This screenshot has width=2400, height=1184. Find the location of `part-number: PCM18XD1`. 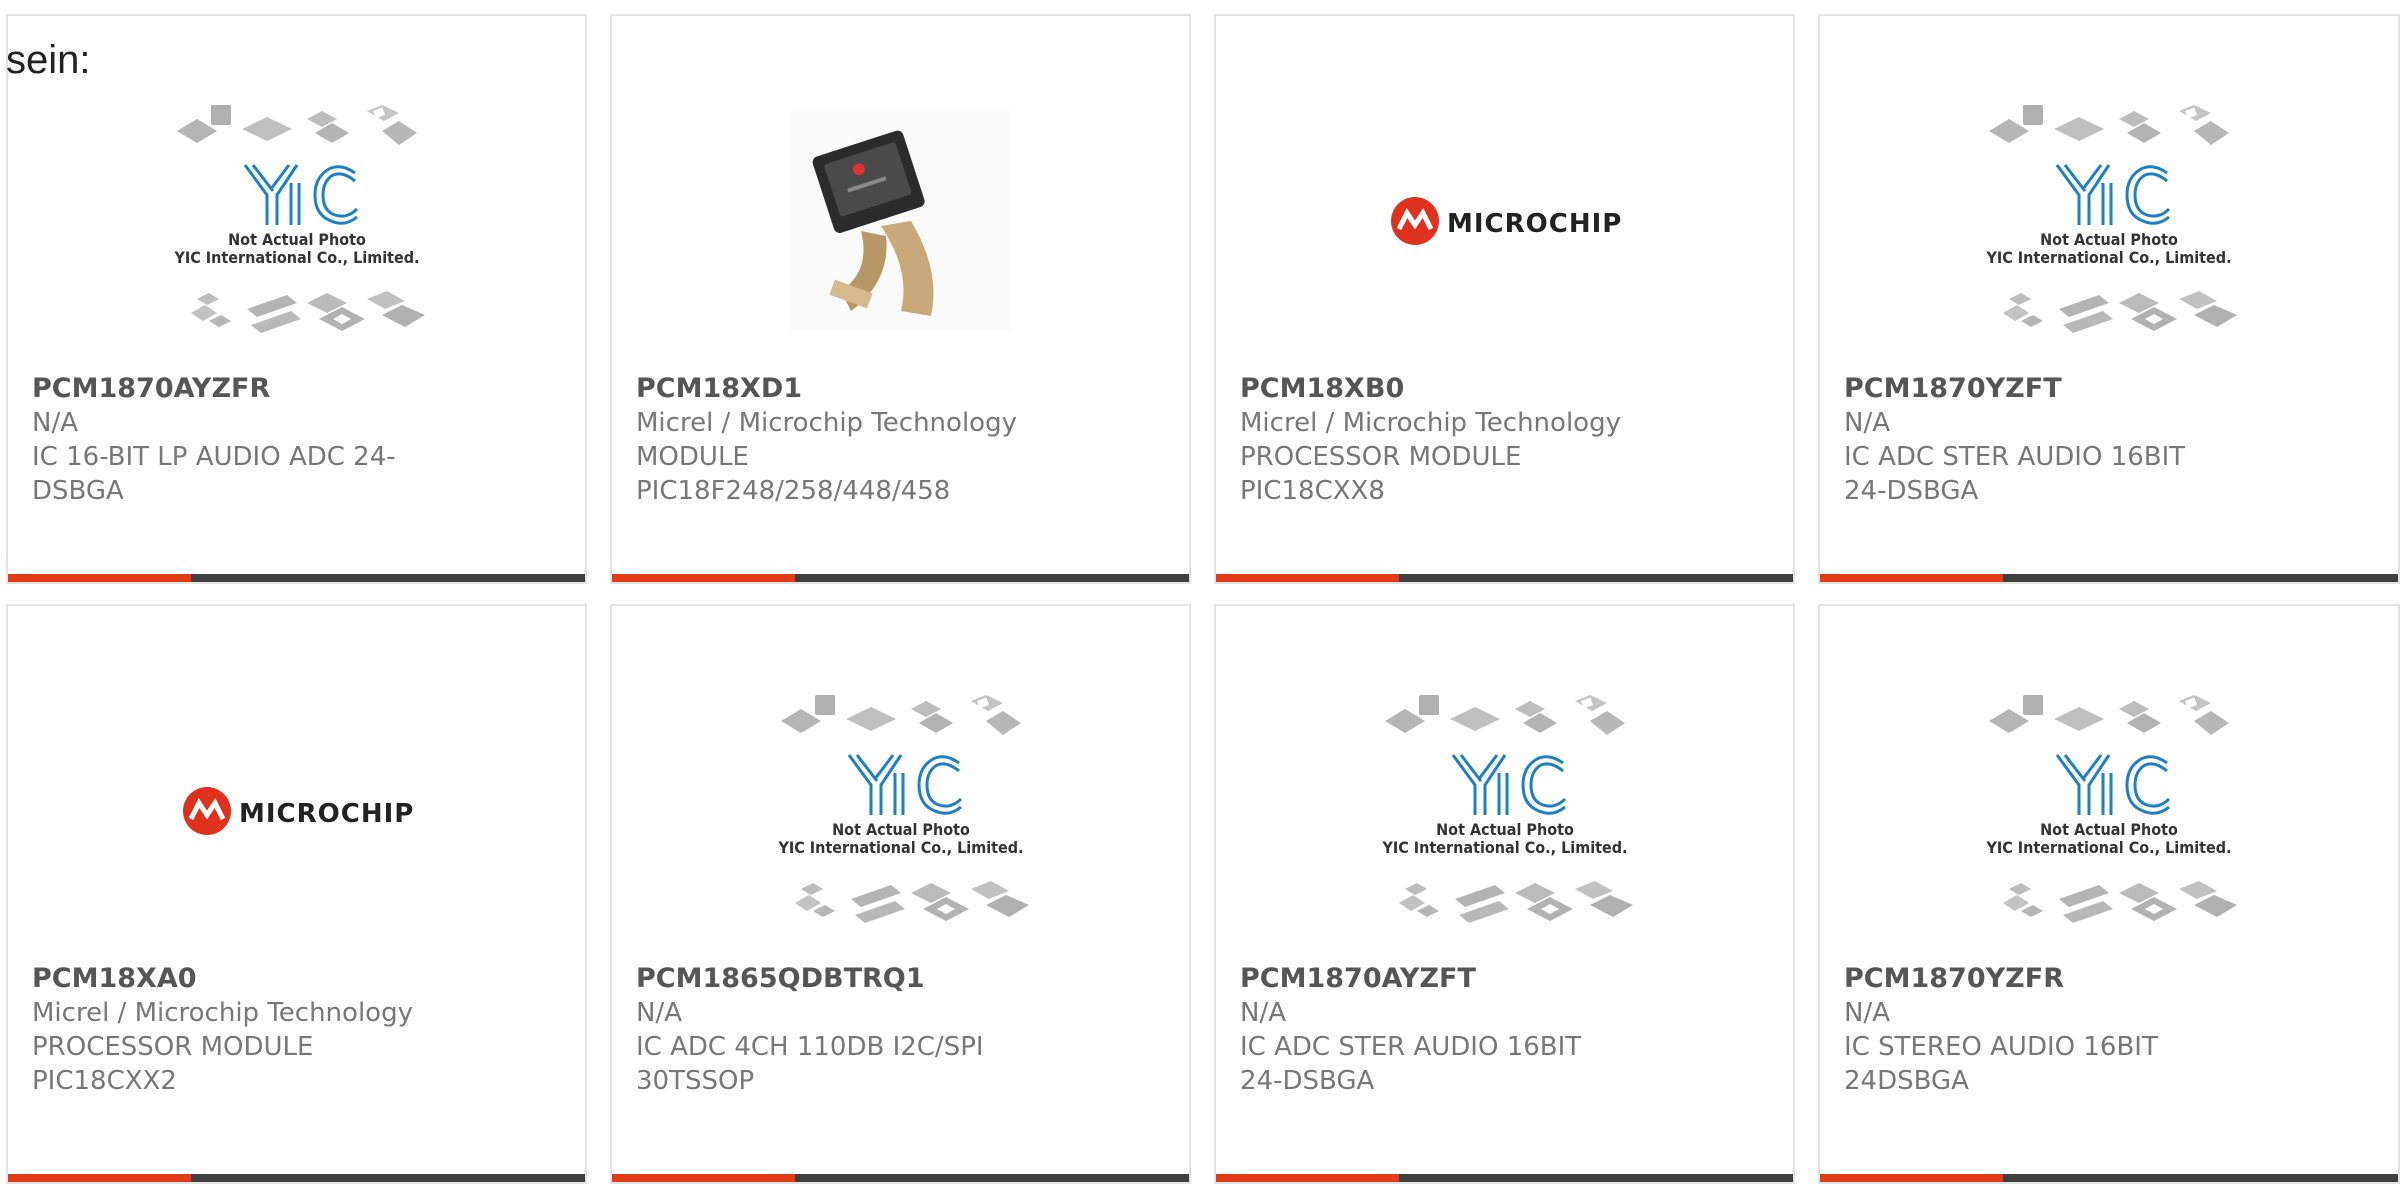

part-number: PCM18XD1 is located at coordinates (900, 389).